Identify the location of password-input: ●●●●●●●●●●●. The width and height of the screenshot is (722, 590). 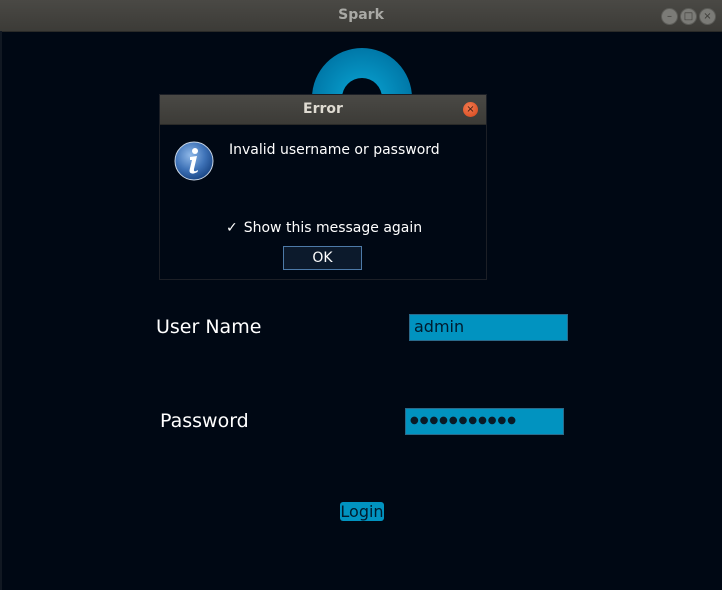
(484, 421).